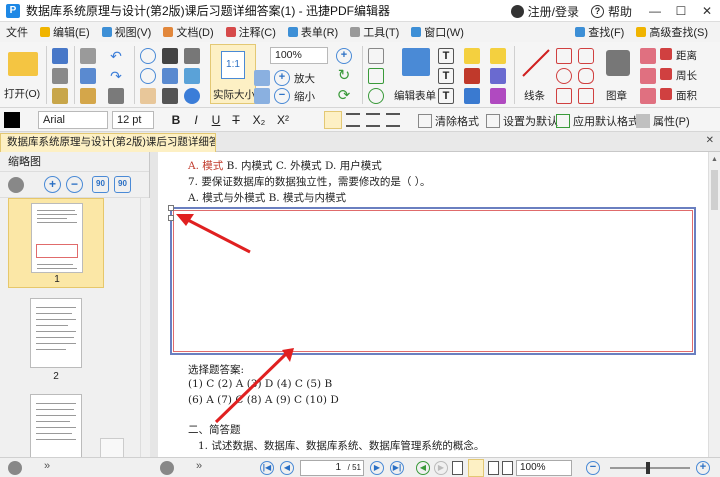 This screenshot has height=477, width=720. I want to click on color-swatch, so click(12, 120).